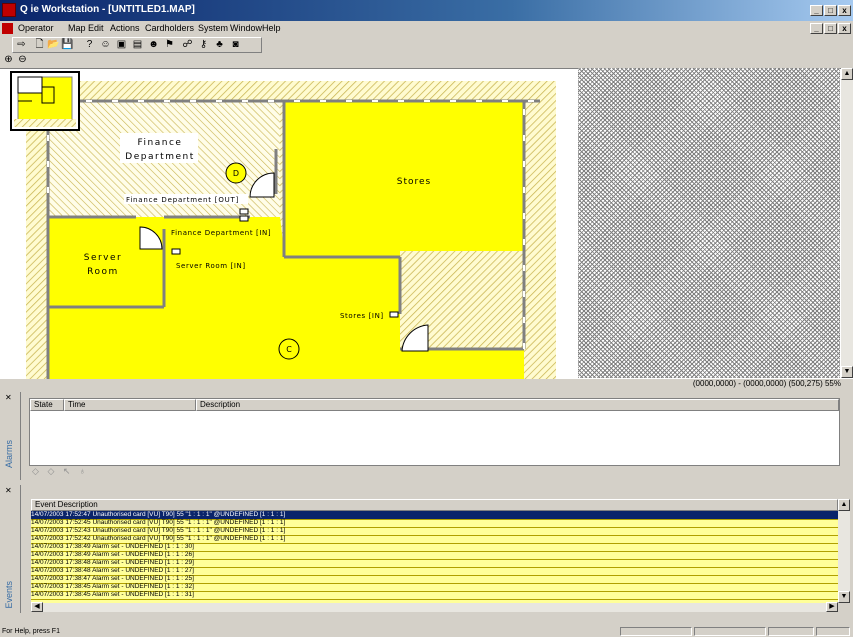  Describe the element at coordinates (426, 61) in the screenshot. I see `zoom-toolbar: ⊕ ⊖` at that location.